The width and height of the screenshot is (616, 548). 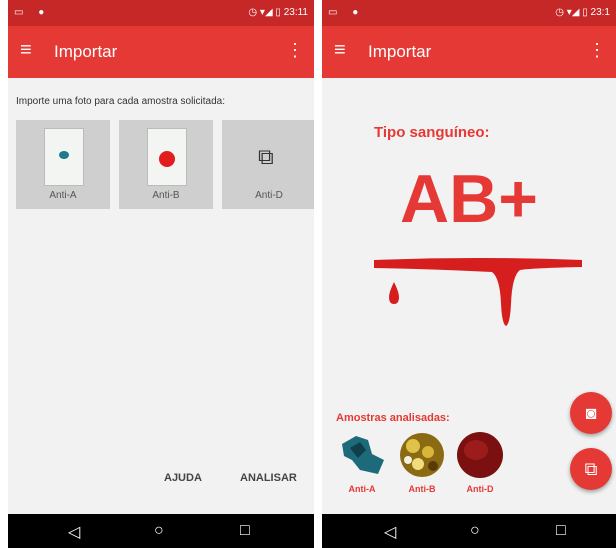 I want to click on camera-fab: ◙, so click(x=591, y=413).